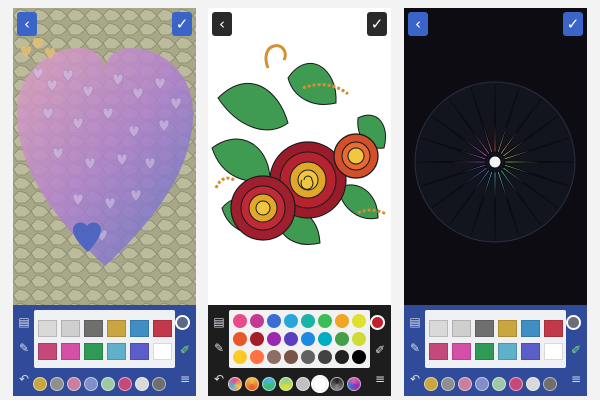 Image resolution: width=600 pixels, height=400 pixels. I want to click on swatch-charcoal, so click(325, 357).